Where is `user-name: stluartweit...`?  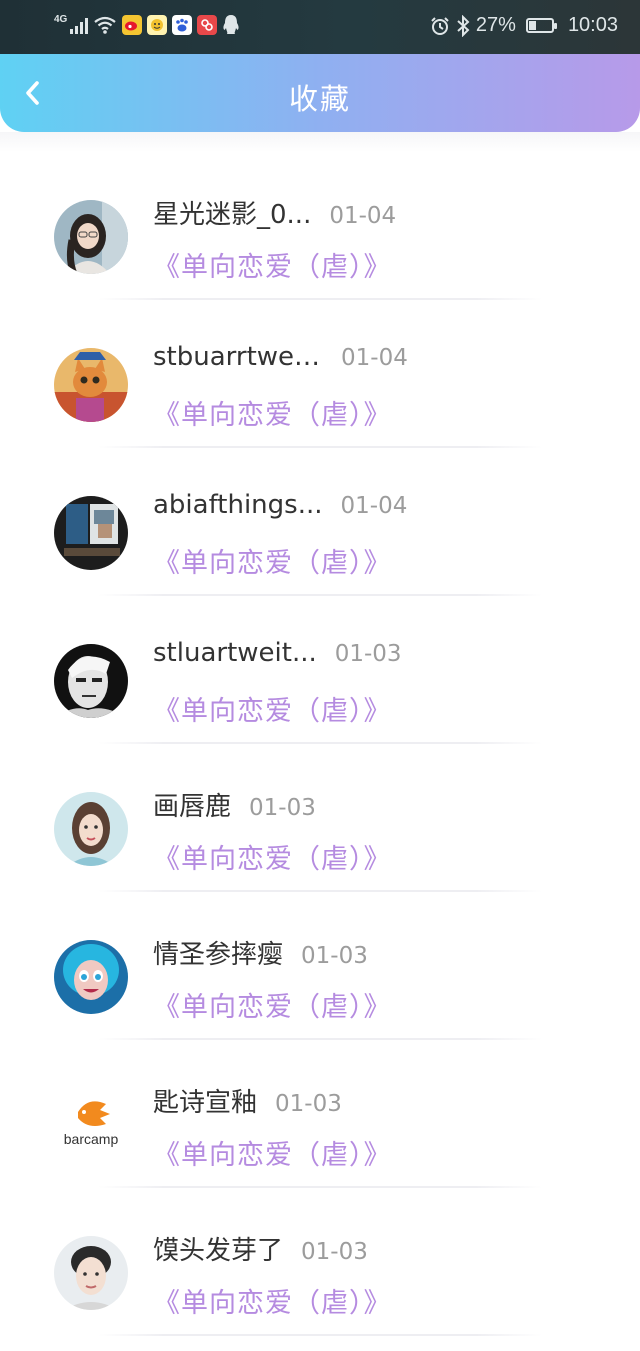 user-name: stluartweit... is located at coordinates (235, 653).